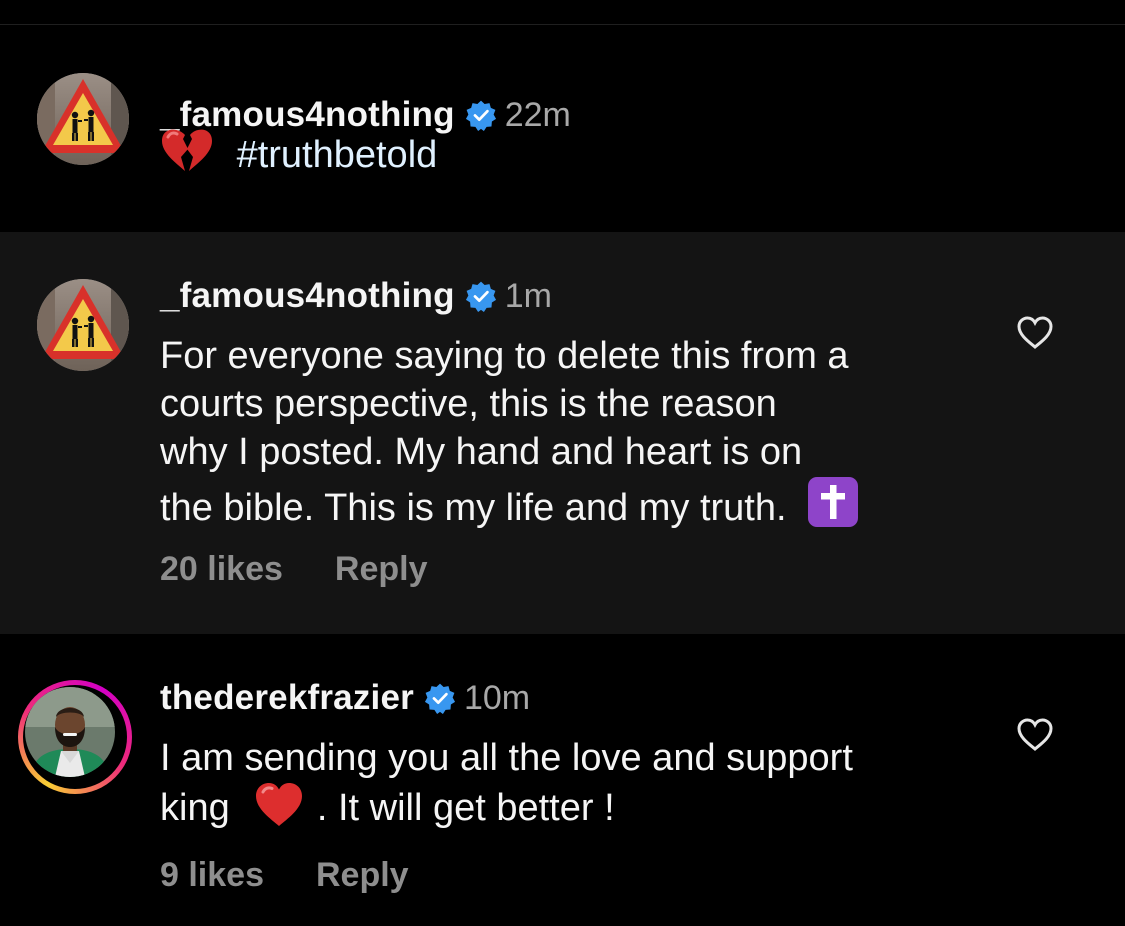  I want to click on comment-header: thederekfrazier 10m, so click(345, 698).